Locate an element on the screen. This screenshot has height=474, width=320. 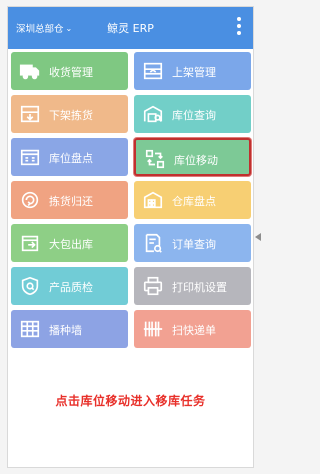
location-count-icon is located at coordinates (30, 157).